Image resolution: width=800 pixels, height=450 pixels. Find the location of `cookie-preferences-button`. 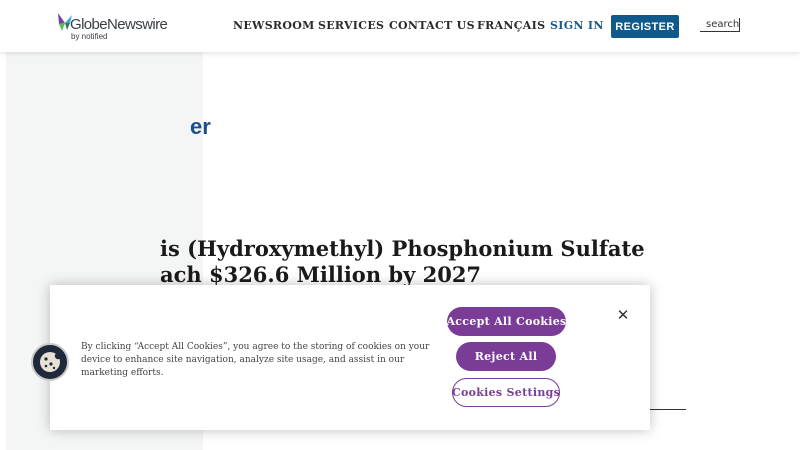

cookie-preferences-button is located at coordinates (50, 362).